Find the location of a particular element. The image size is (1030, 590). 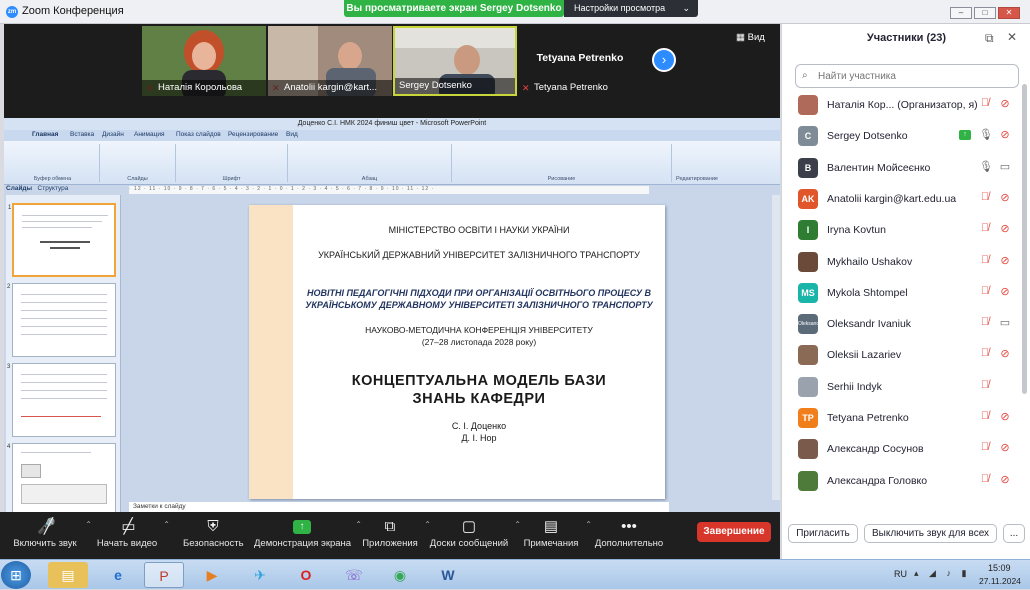

video-tile: Tetyana Petrenko ✕ Tetyana Petrenko is located at coordinates (580, 61).